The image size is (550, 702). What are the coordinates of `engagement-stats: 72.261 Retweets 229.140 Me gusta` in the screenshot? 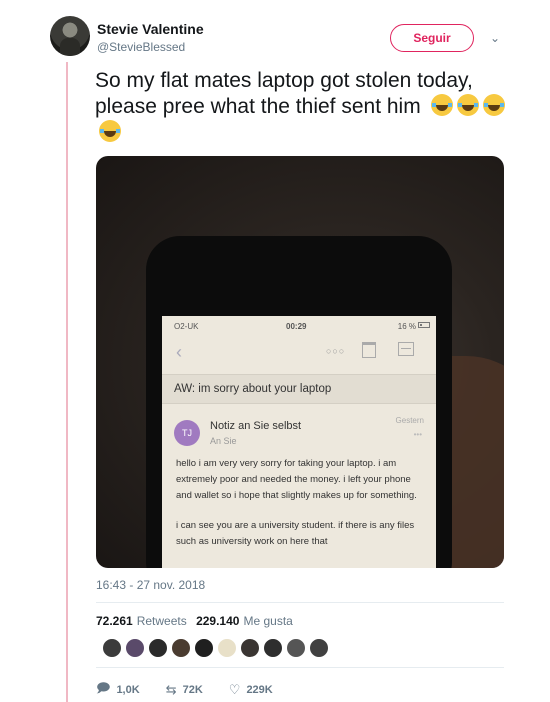 It's located at (194, 621).